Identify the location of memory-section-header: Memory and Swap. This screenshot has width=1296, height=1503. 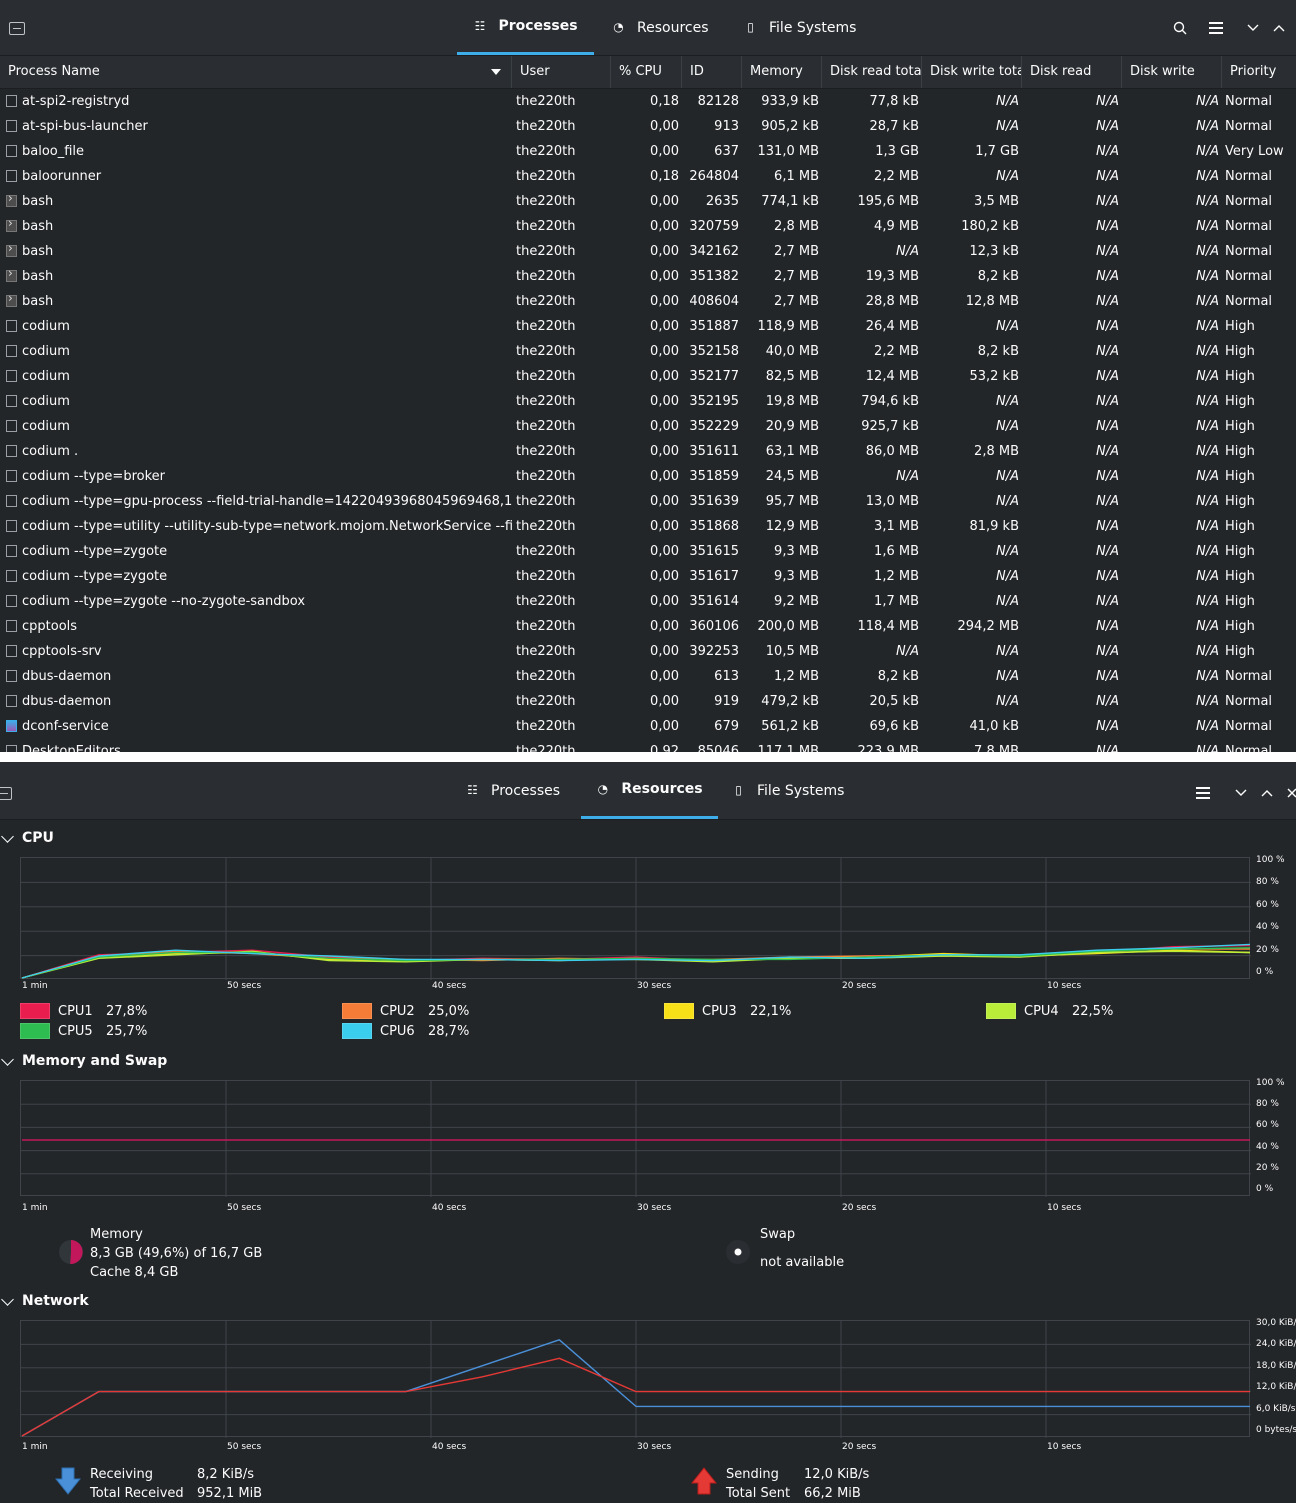
(83, 1061).